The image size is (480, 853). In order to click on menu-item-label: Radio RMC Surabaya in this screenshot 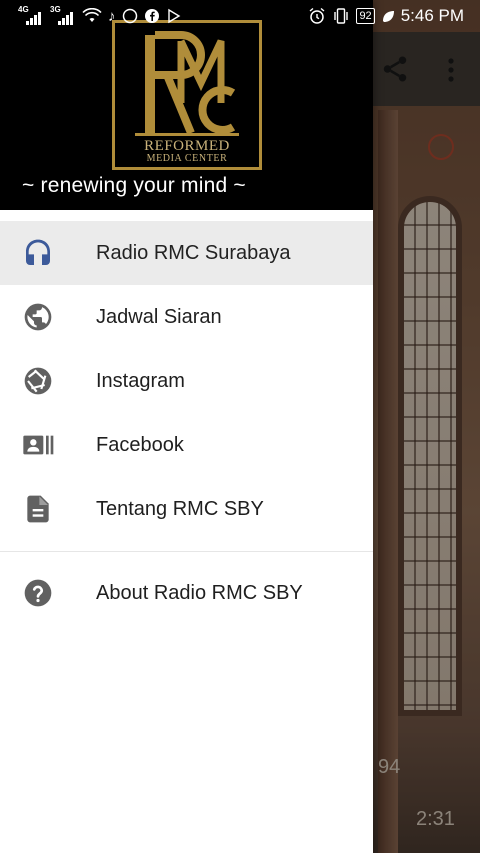, I will do `click(193, 252)`.